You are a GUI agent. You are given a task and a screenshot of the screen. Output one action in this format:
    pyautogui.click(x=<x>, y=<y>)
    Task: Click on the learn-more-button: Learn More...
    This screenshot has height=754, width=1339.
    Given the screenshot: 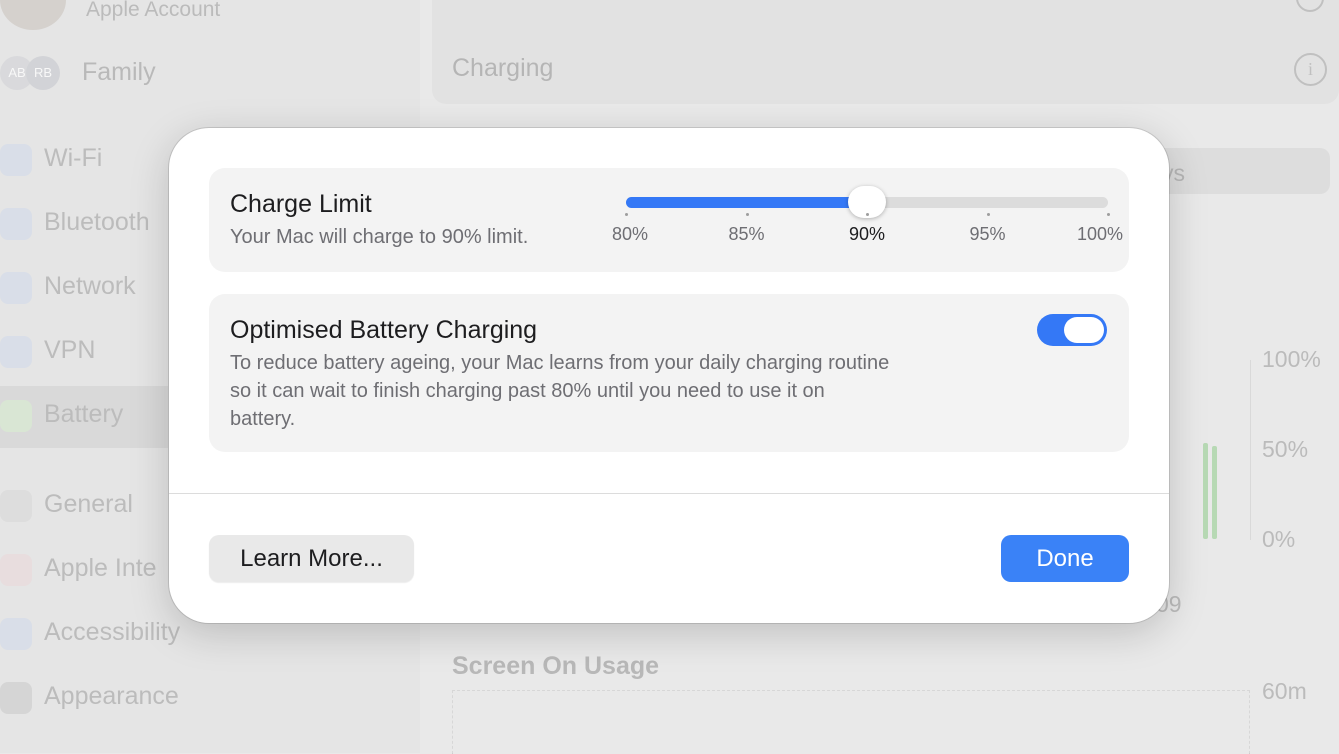 What is the action you would take?
    pyautogui.click(x=311, y=558)
    